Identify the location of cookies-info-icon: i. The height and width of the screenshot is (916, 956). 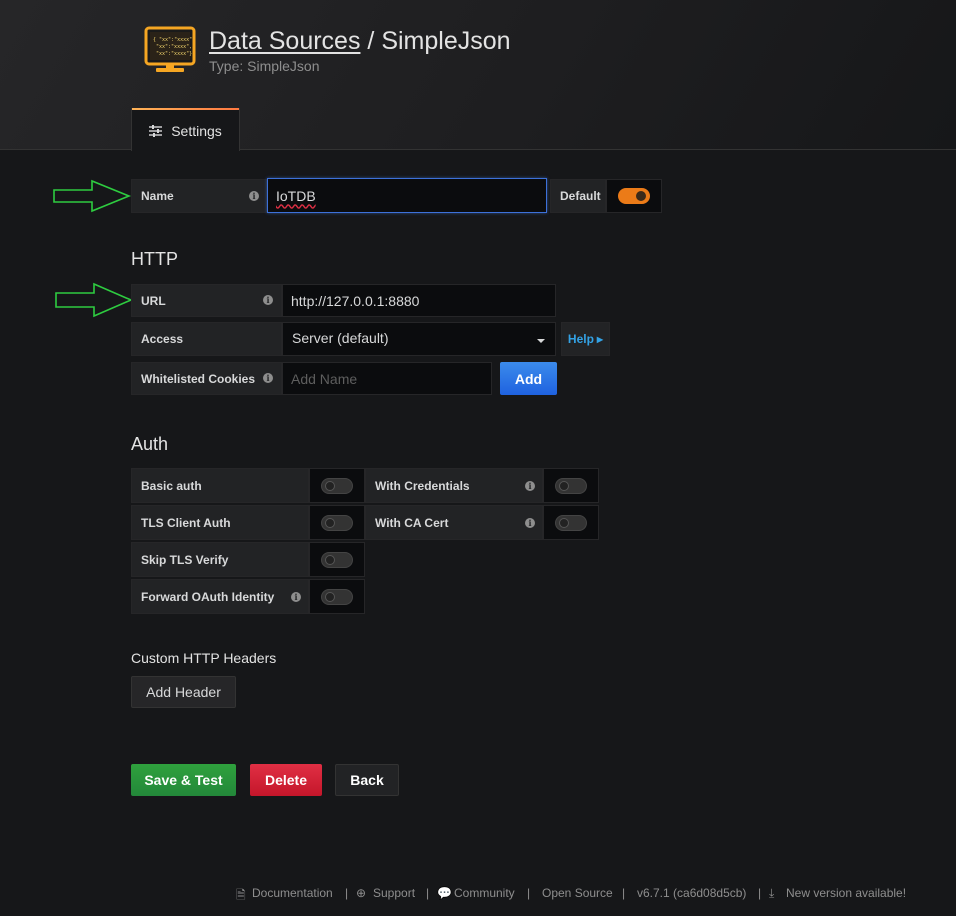
(268, 378).